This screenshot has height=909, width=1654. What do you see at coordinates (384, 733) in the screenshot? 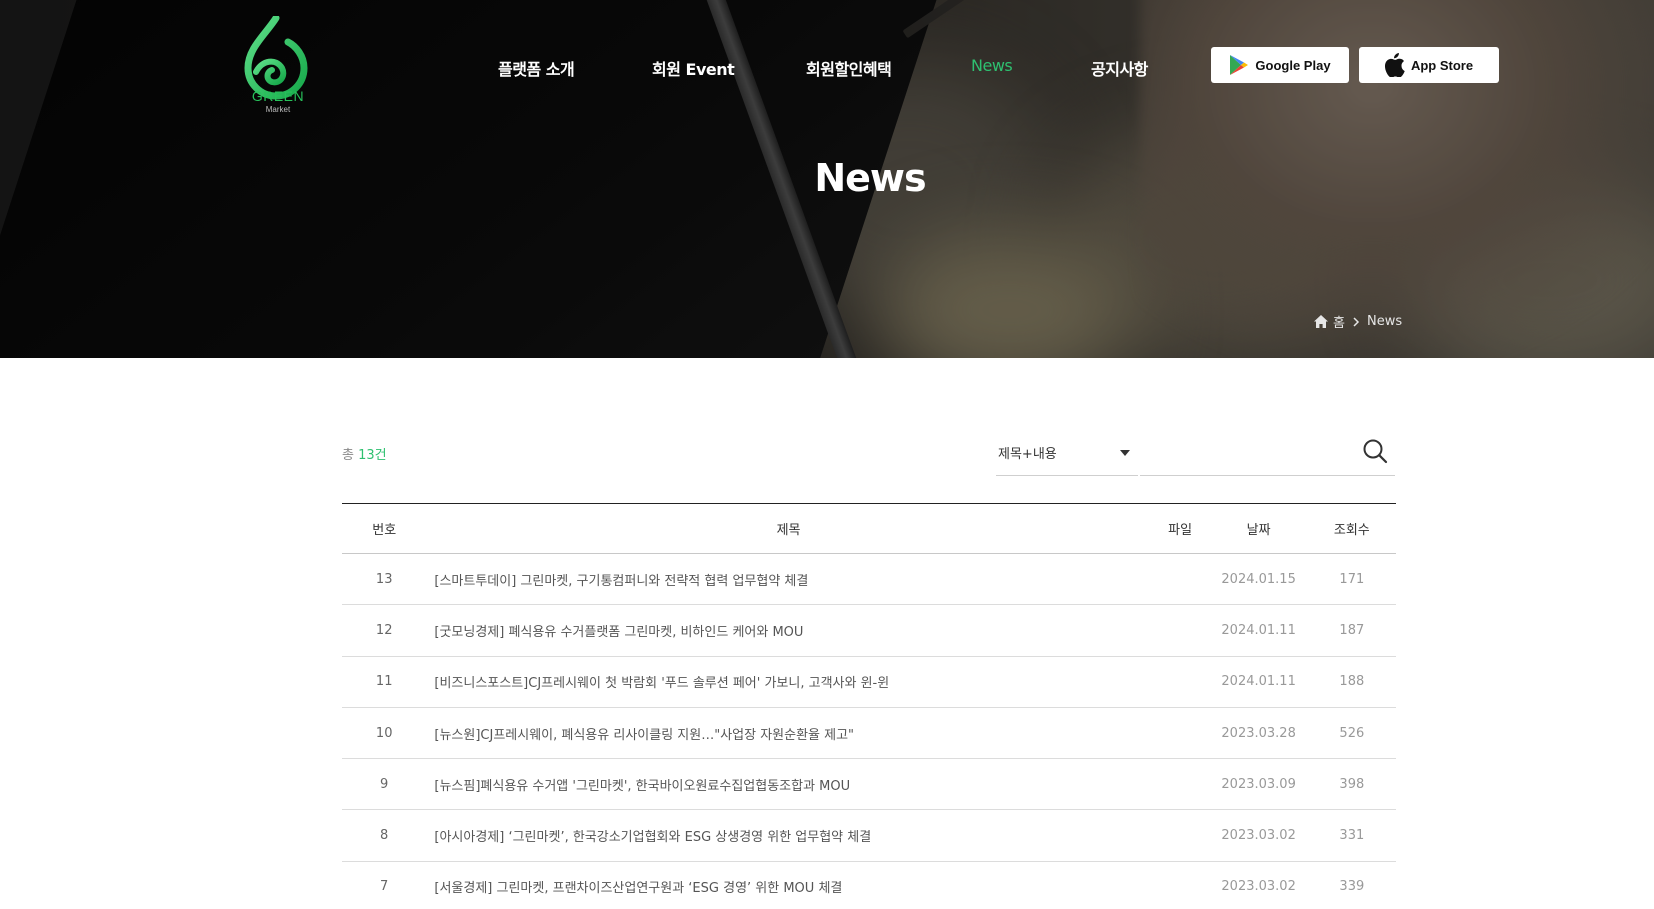
I see `row-no: 10` at bounding box center [384, 733].